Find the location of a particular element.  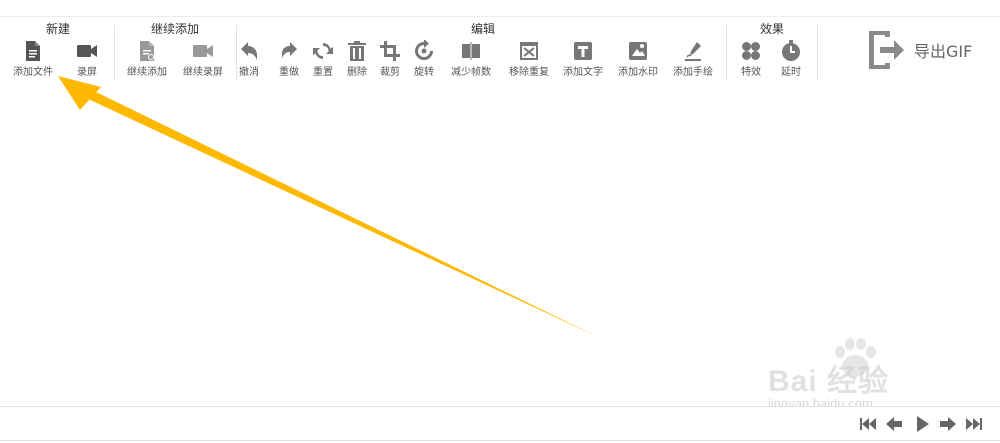

record-screen-button: 录屏 is located at coordinates (87, 59).